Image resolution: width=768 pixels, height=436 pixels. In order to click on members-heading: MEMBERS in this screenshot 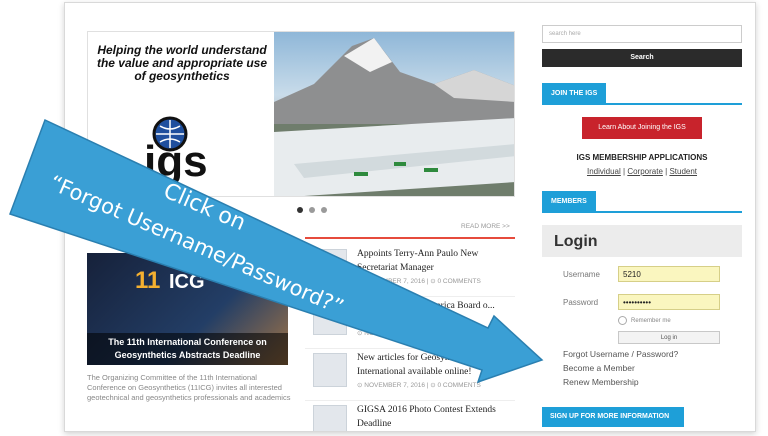, I will do `click(569, 202)`.